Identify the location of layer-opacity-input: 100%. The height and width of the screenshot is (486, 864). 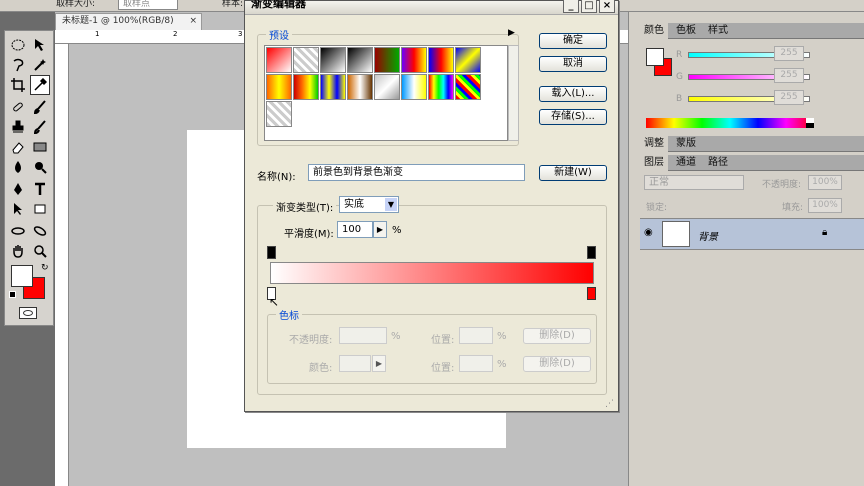
(825, 182).